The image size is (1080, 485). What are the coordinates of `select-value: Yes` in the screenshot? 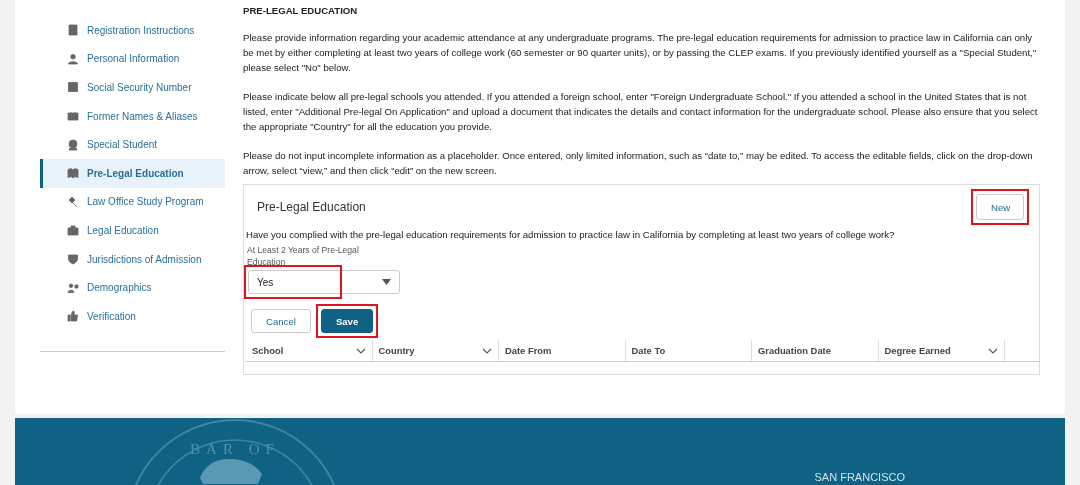 It's located at (265, 282).